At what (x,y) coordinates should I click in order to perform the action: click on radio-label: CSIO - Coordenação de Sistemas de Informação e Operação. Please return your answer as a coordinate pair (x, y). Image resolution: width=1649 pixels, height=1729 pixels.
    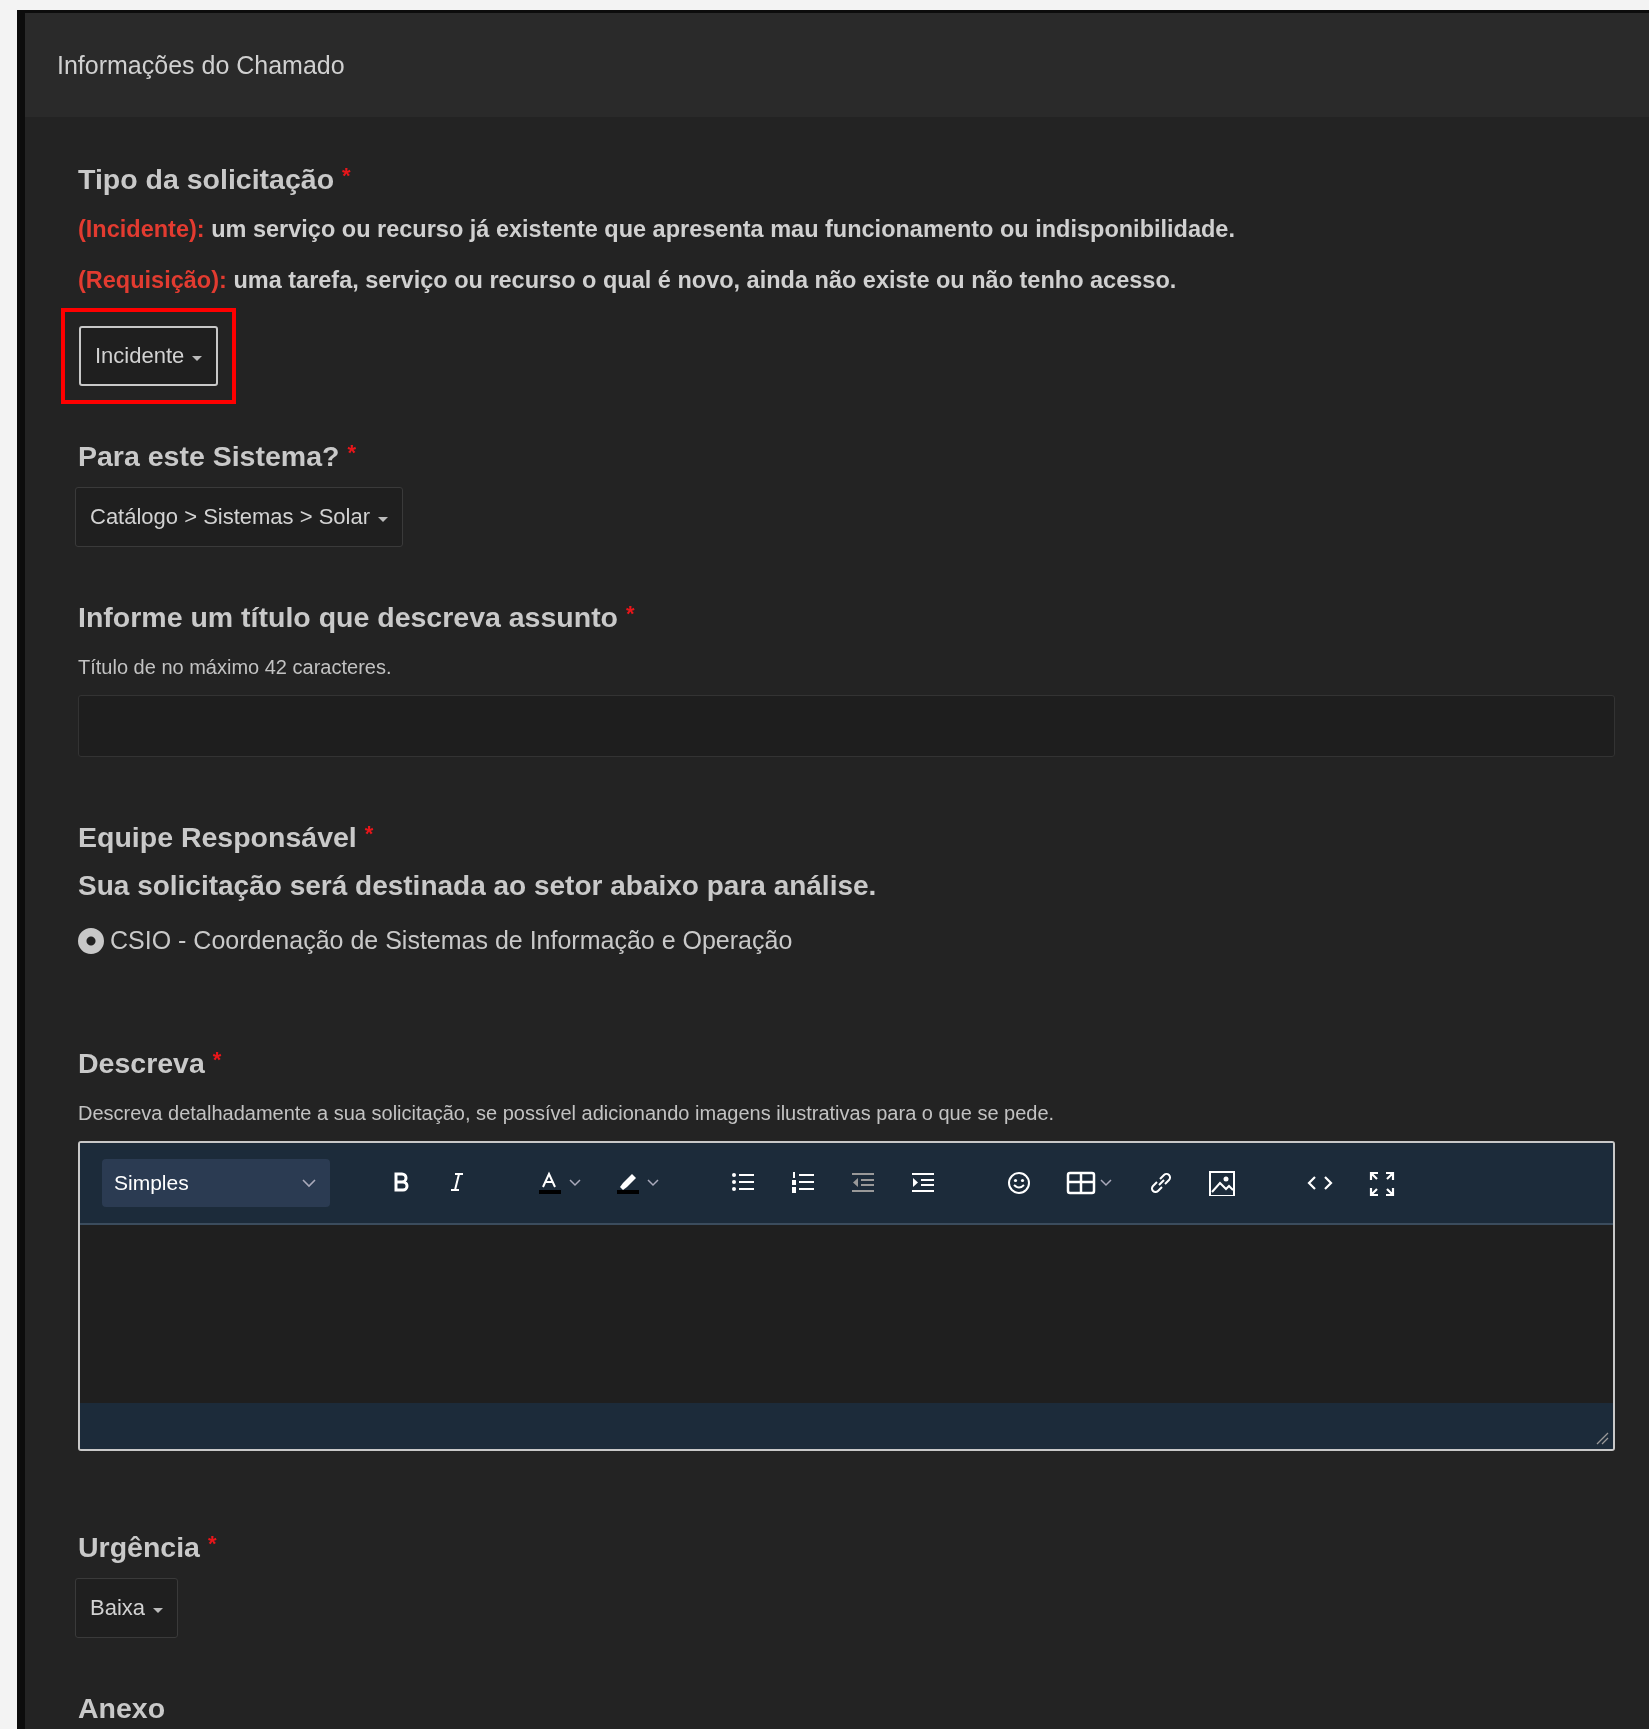
    Looking at the image, I should click on (451, 940).